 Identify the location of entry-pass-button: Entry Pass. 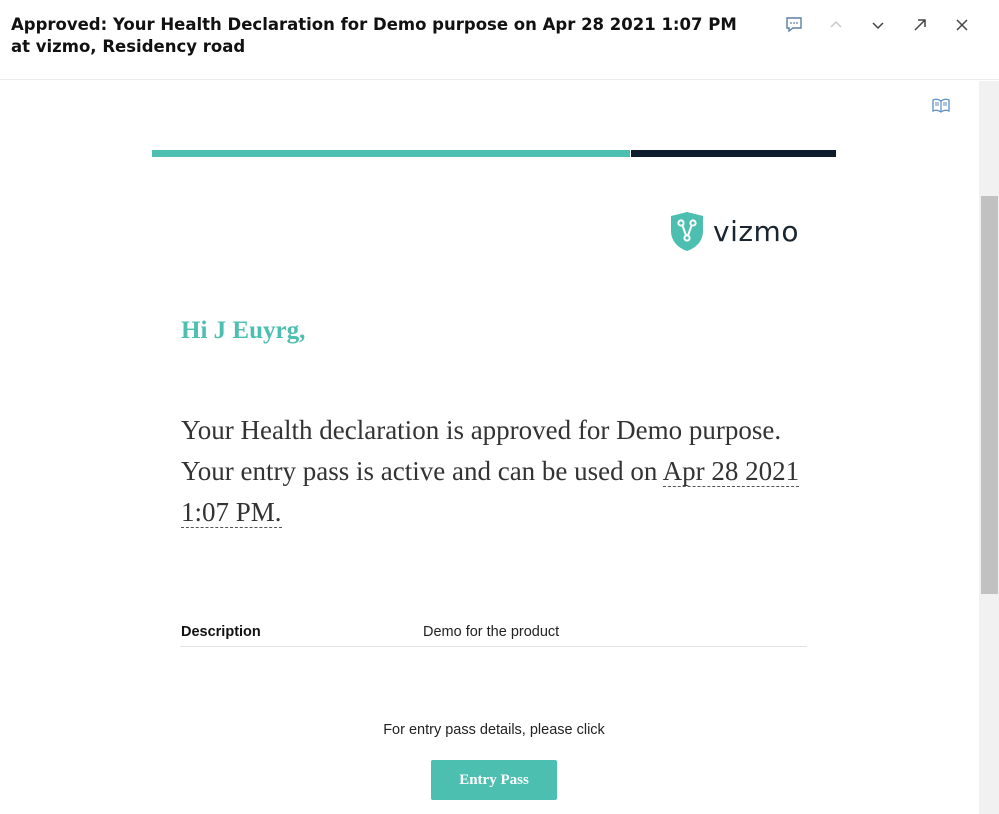
(494, 780).